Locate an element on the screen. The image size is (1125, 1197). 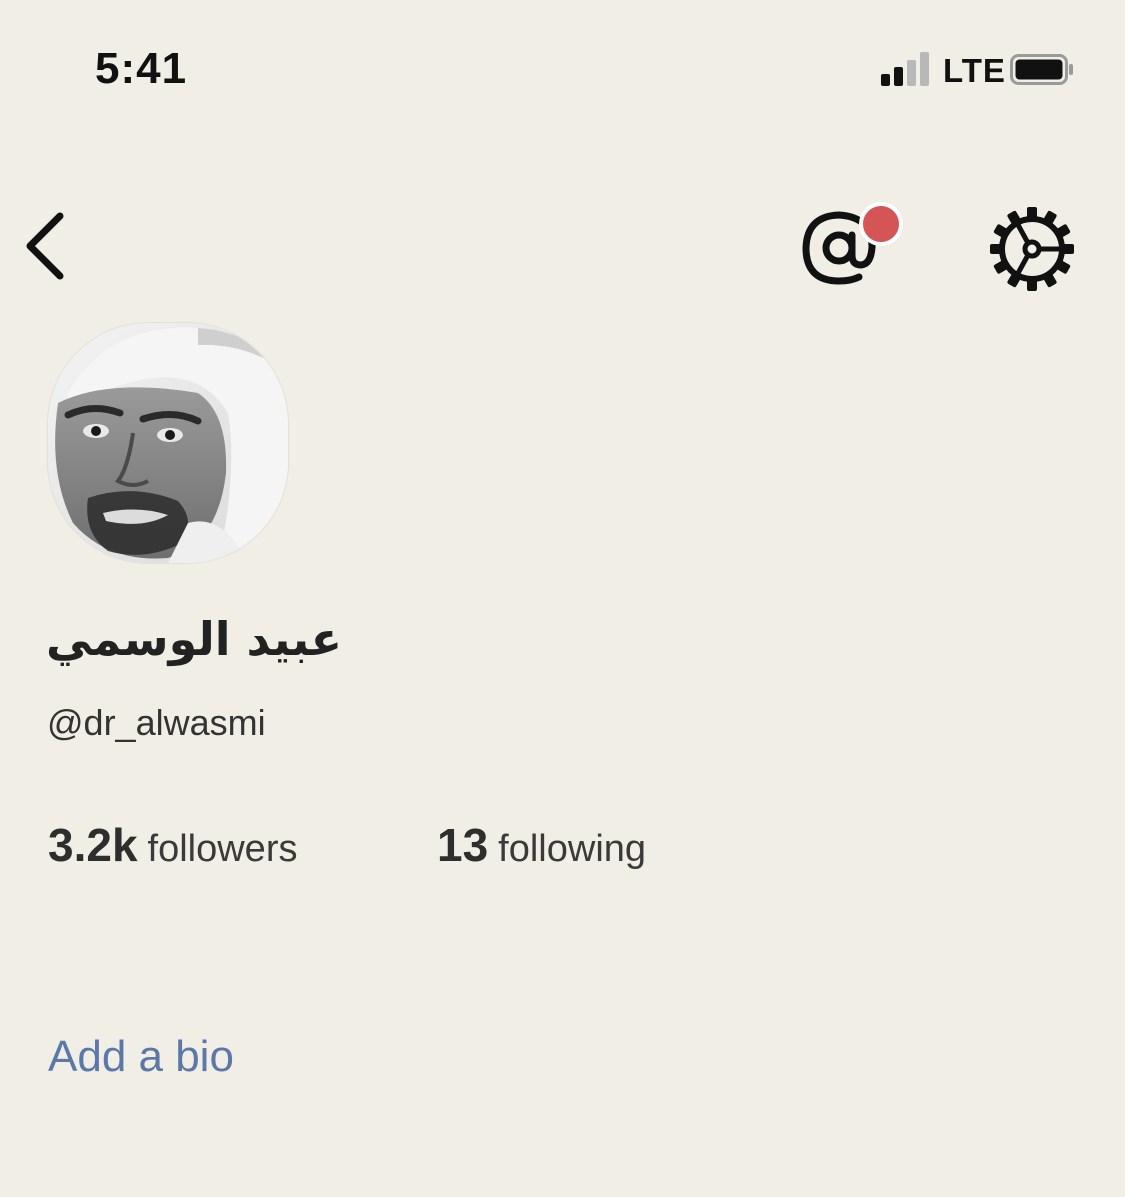
following-label: following is located at coordinates (572, 849).